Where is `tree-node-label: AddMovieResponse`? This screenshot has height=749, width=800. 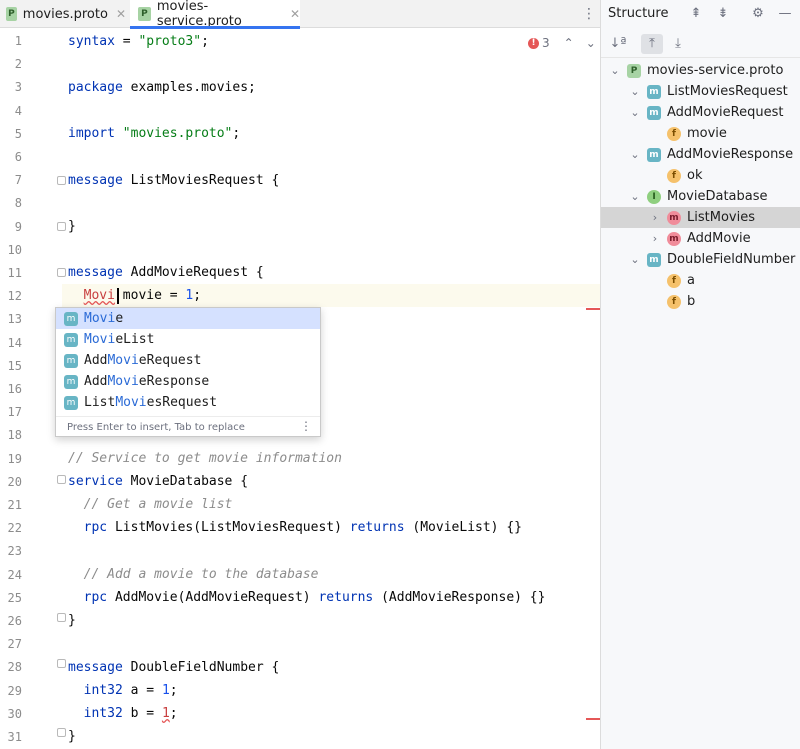
tree-node-label: AddMovieResponse is located at coordinates (730, 154).